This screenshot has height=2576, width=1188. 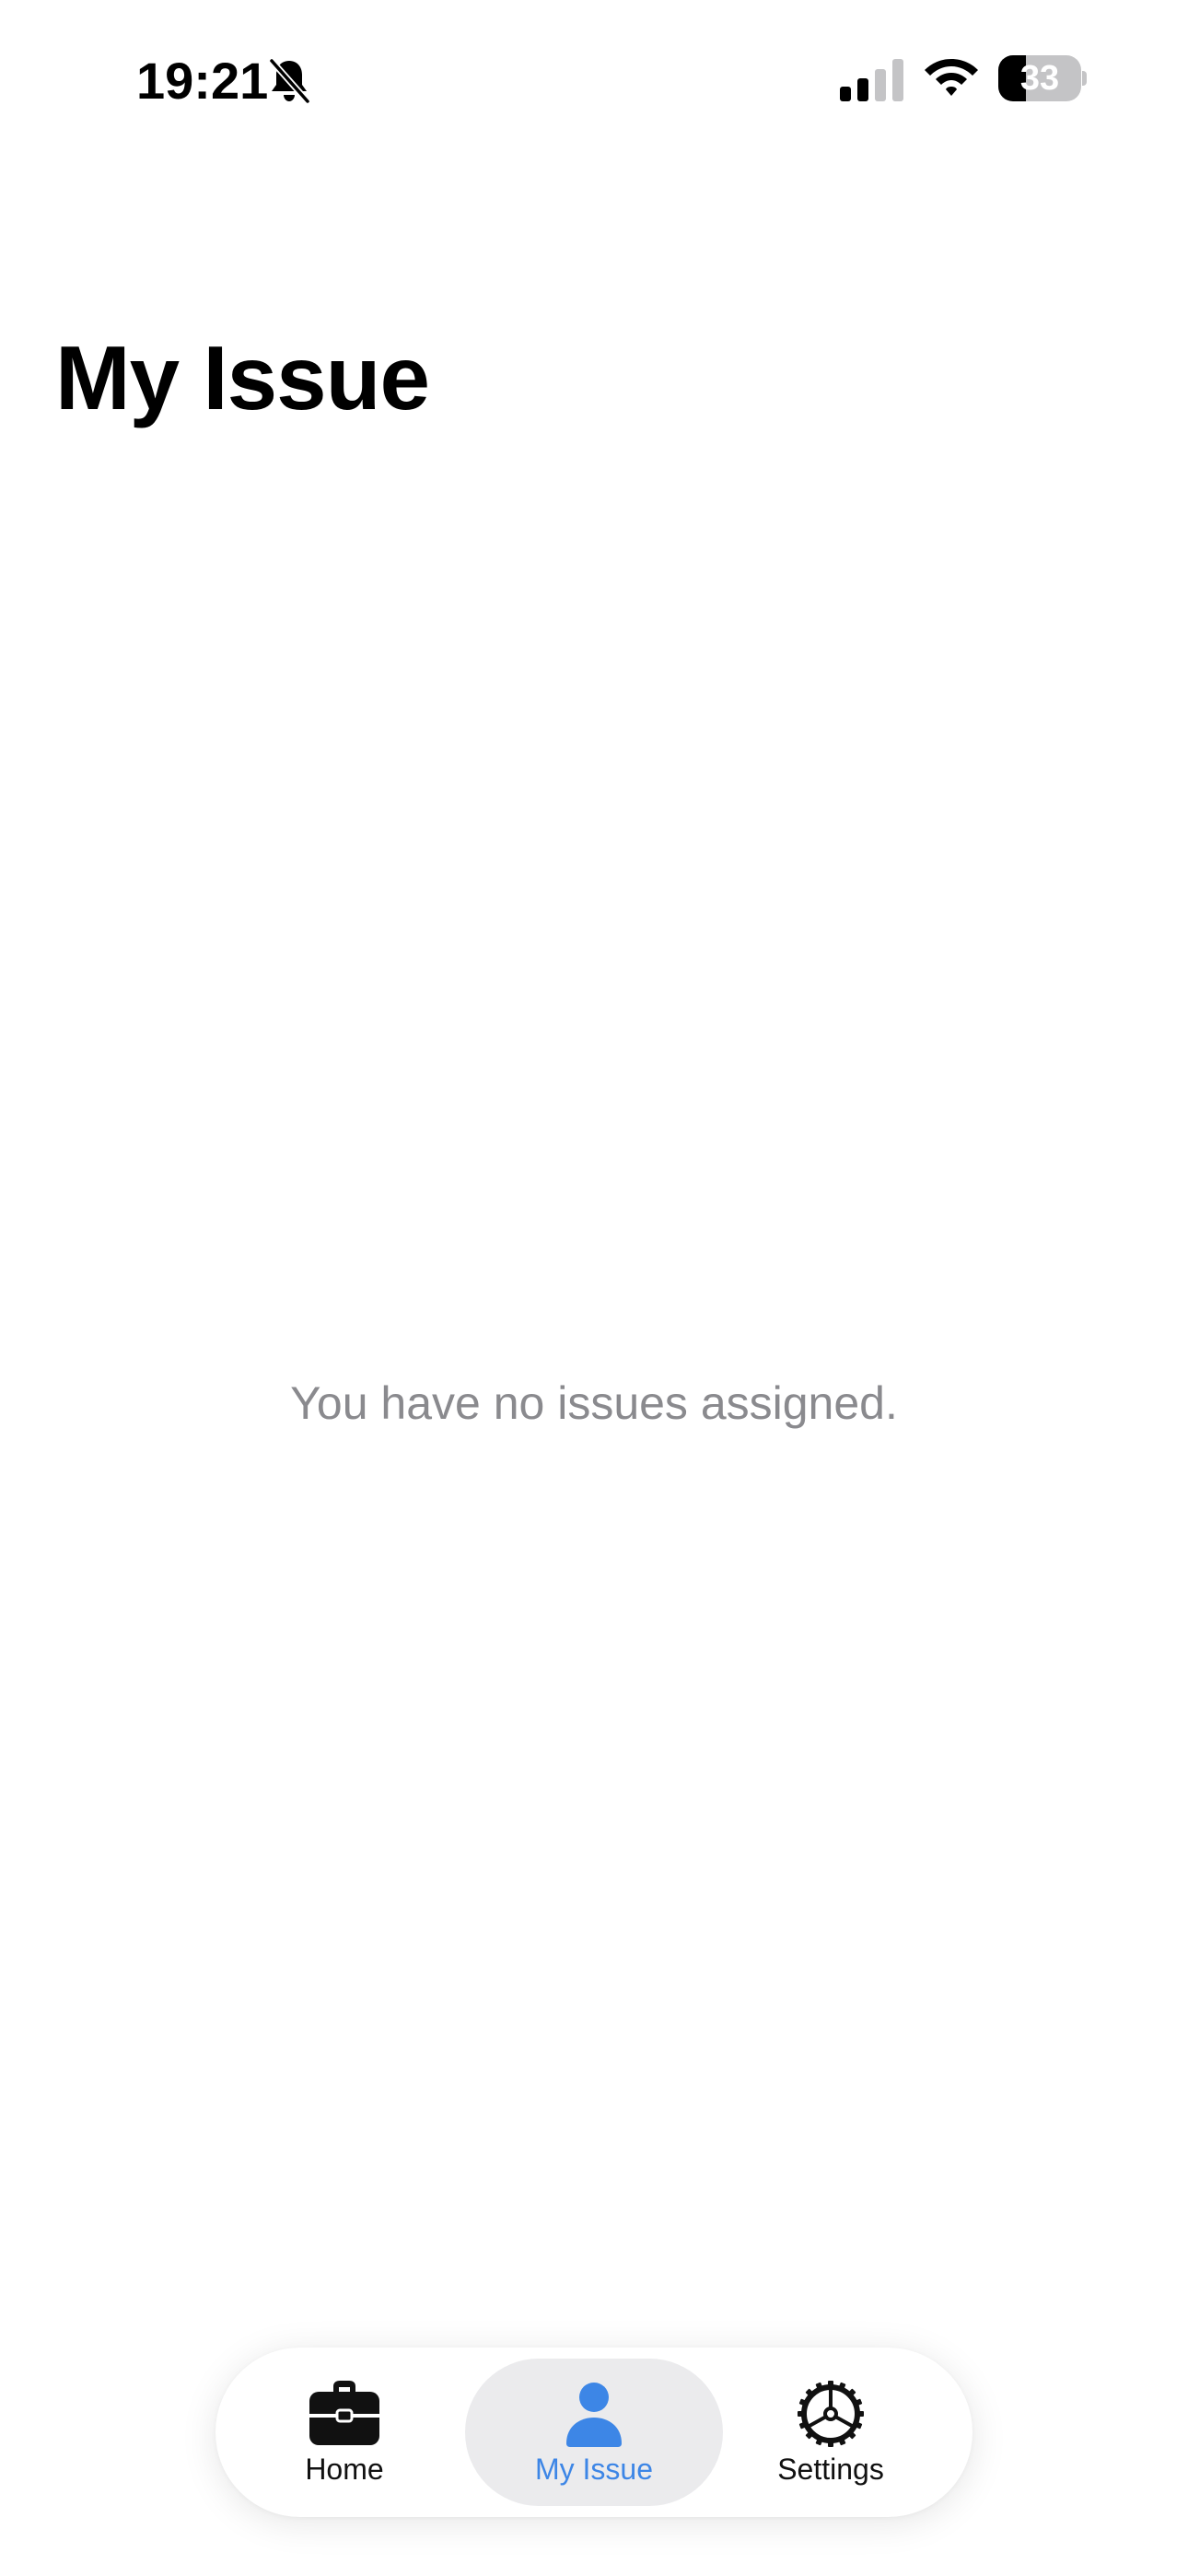 What do you see at coordinates (594, 2415) in the screenshot?
I see `person-icon` at bounding box center [594, 2415].